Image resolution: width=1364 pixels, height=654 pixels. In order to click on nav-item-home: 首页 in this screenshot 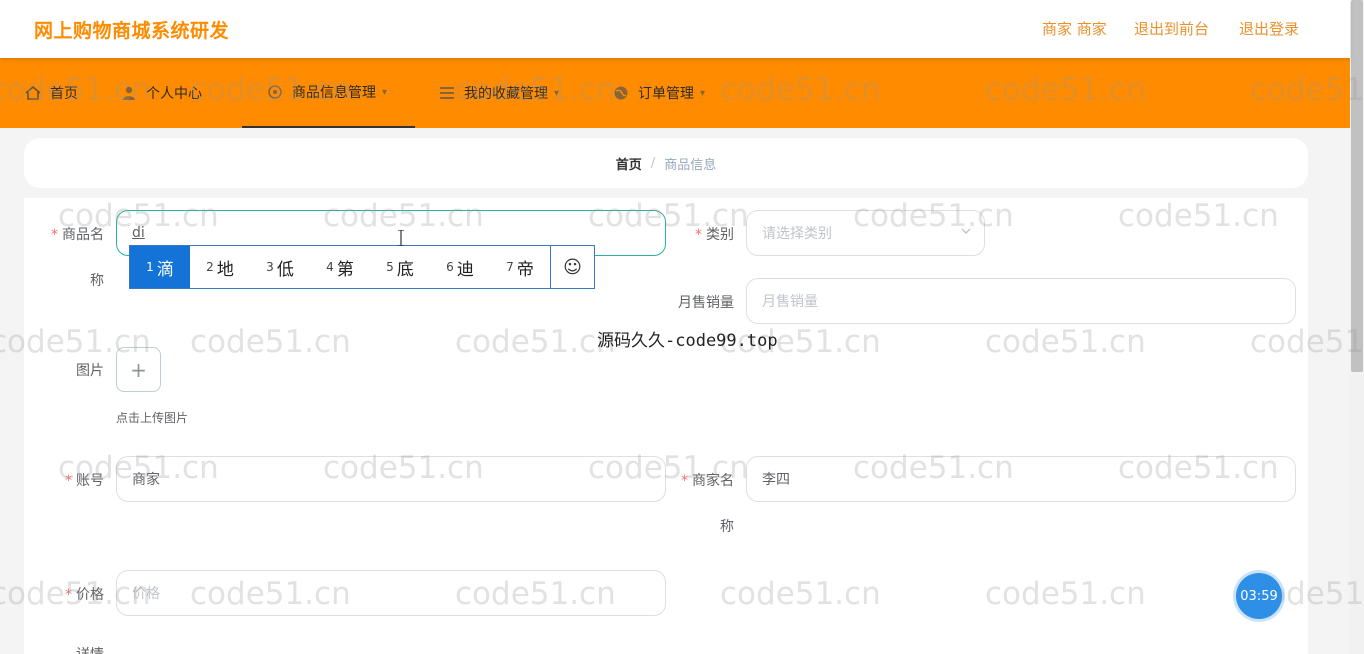, I will do `click(51, 93)`.